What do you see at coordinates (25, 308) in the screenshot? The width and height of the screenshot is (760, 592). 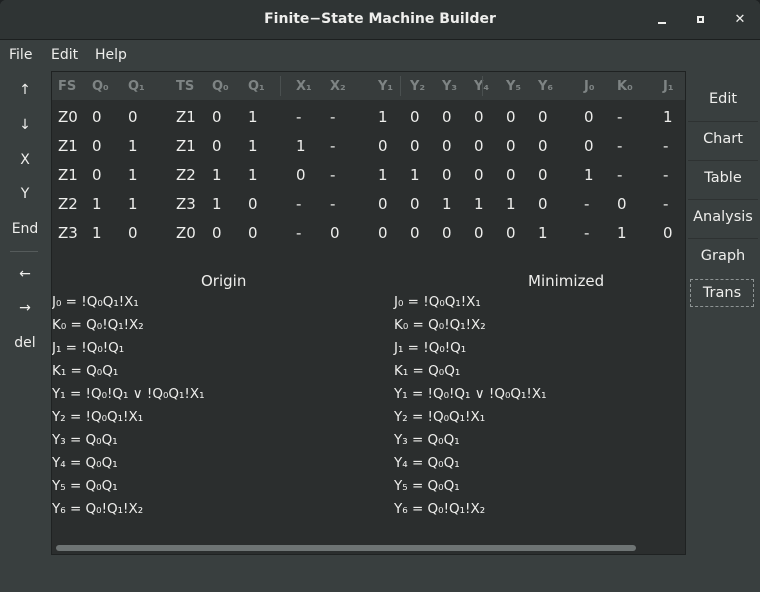 I see `move-right-button: →` at bounding box center [25, 308].